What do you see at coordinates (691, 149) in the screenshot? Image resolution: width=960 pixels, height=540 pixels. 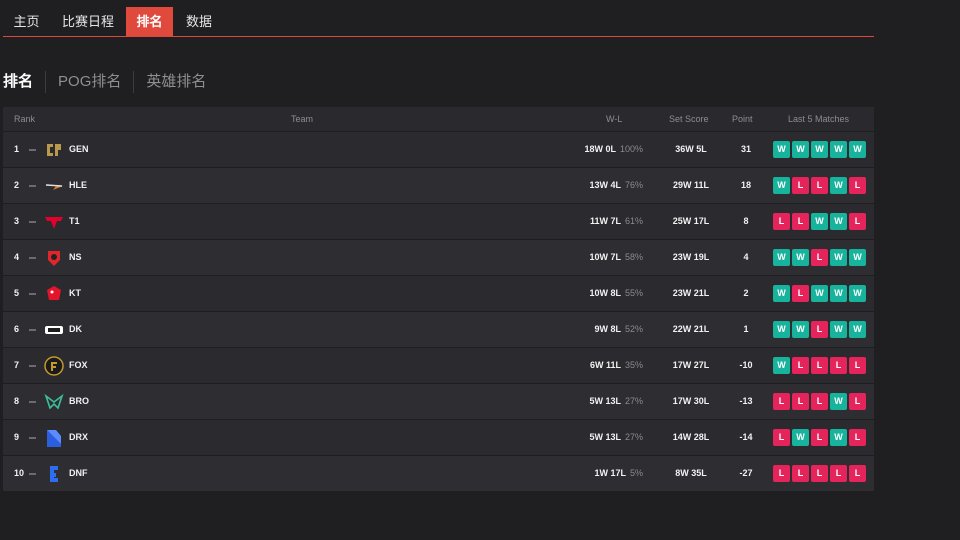 I see `set-score: 36W 5L` at bounding box center [691, 149].